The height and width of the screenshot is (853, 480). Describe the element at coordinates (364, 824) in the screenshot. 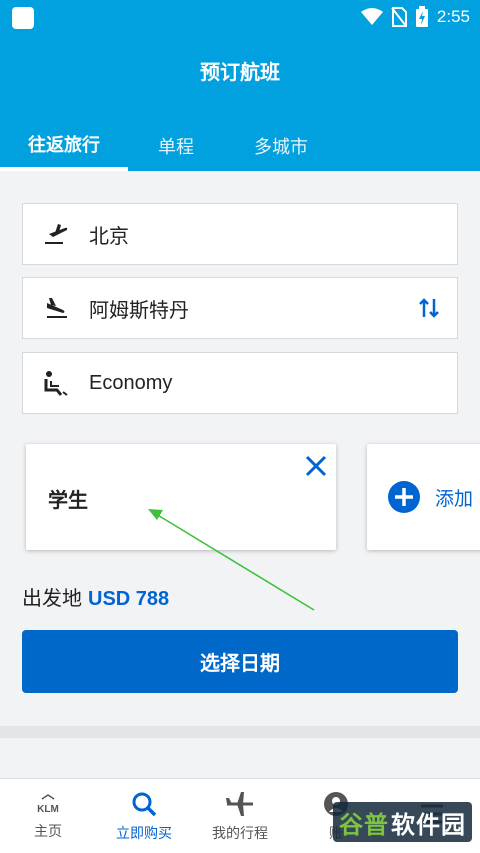

I see `watermark-part1: 谷普` at that location.